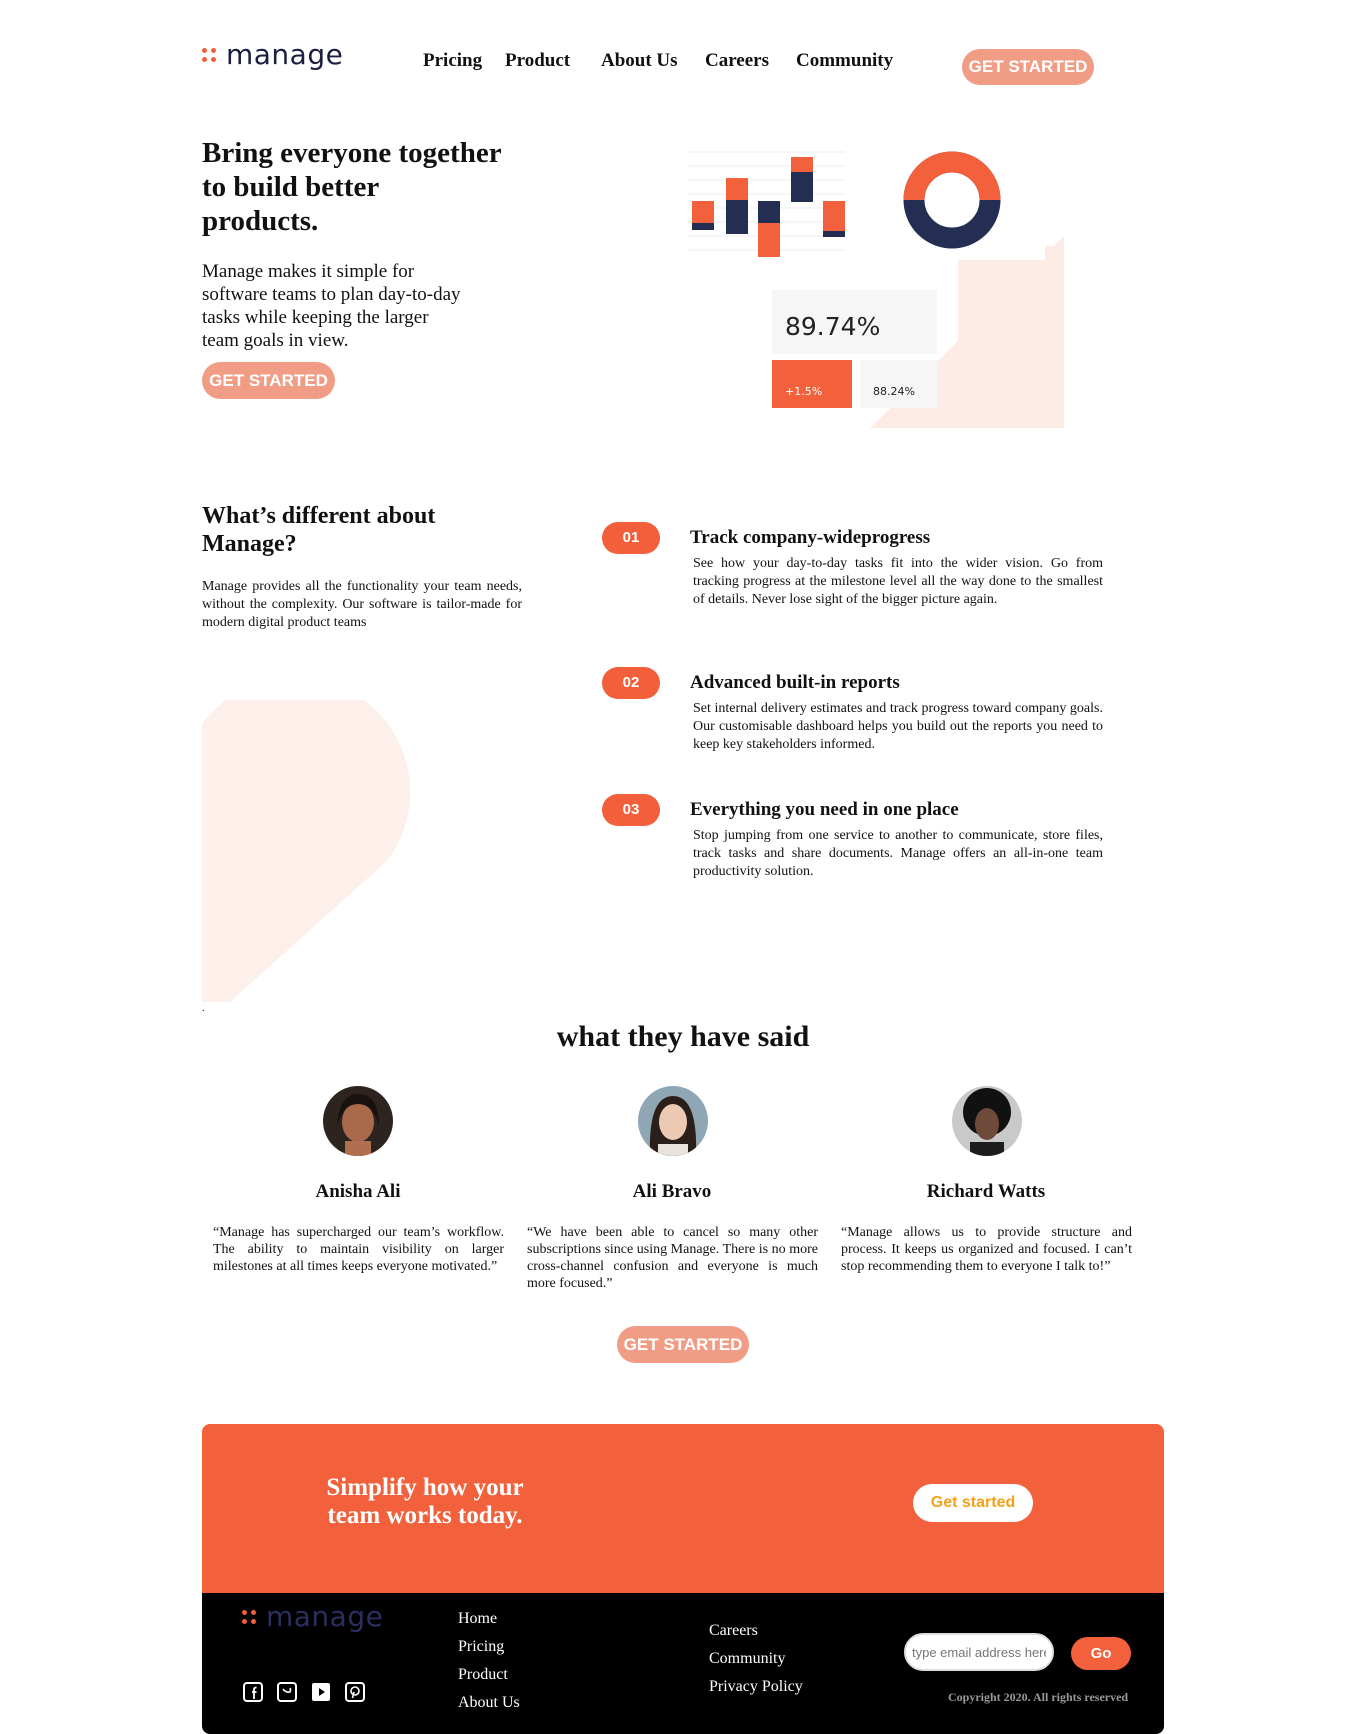  I want to click on email-input, so click(979, 1652).